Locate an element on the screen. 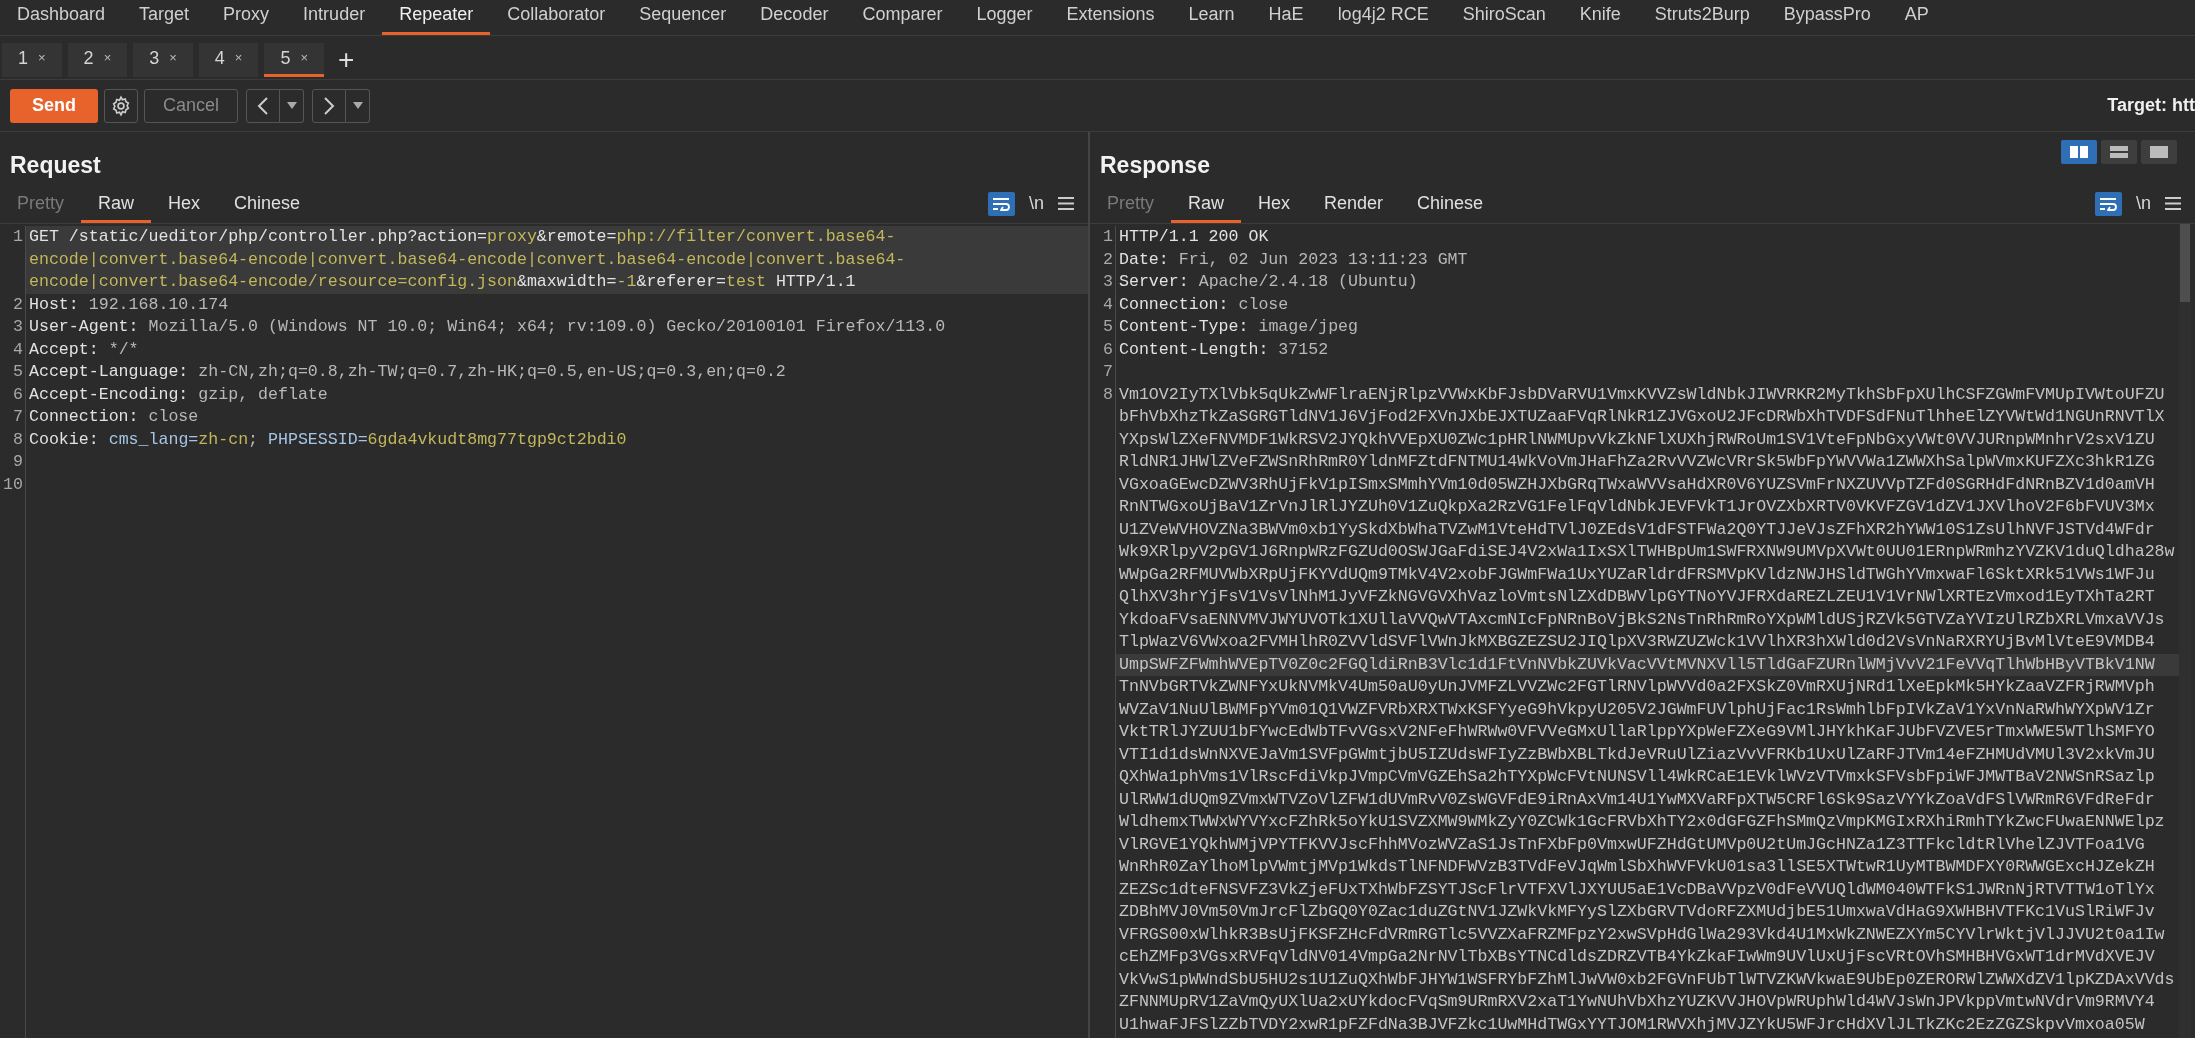 This screenshot has width=2195, height=1038. chevron-right-icon is located at coordinates (329, 105).